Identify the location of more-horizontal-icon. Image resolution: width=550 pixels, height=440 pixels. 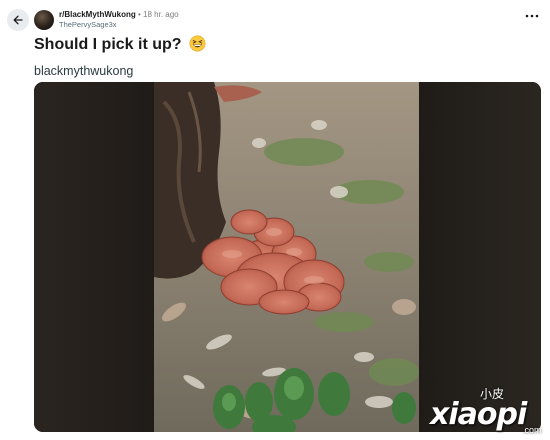
(532, 16).